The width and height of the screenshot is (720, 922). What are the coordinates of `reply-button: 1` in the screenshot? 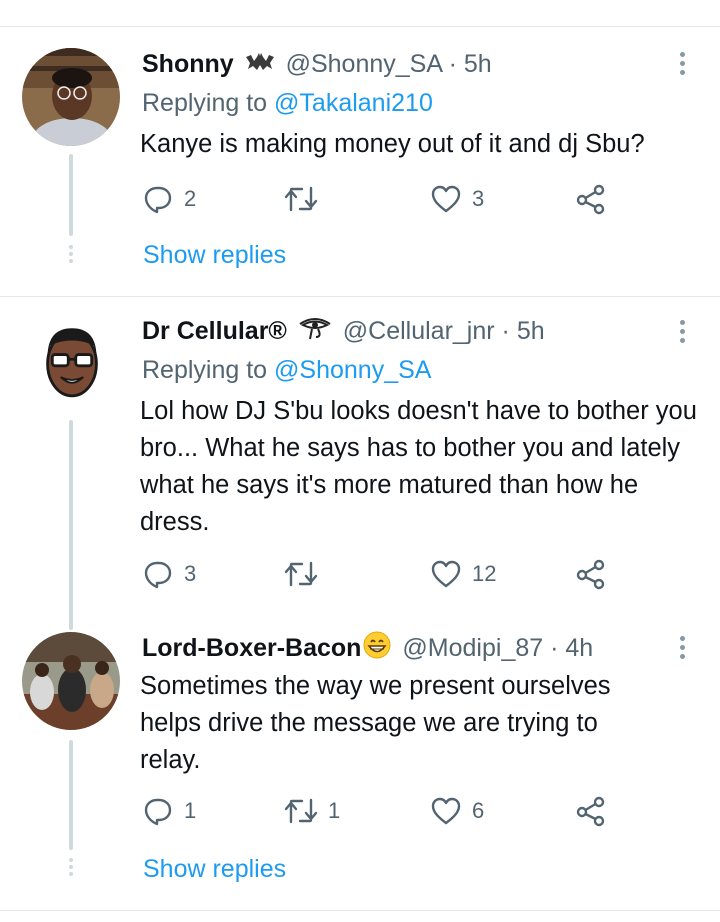 It's located at (169, 811).